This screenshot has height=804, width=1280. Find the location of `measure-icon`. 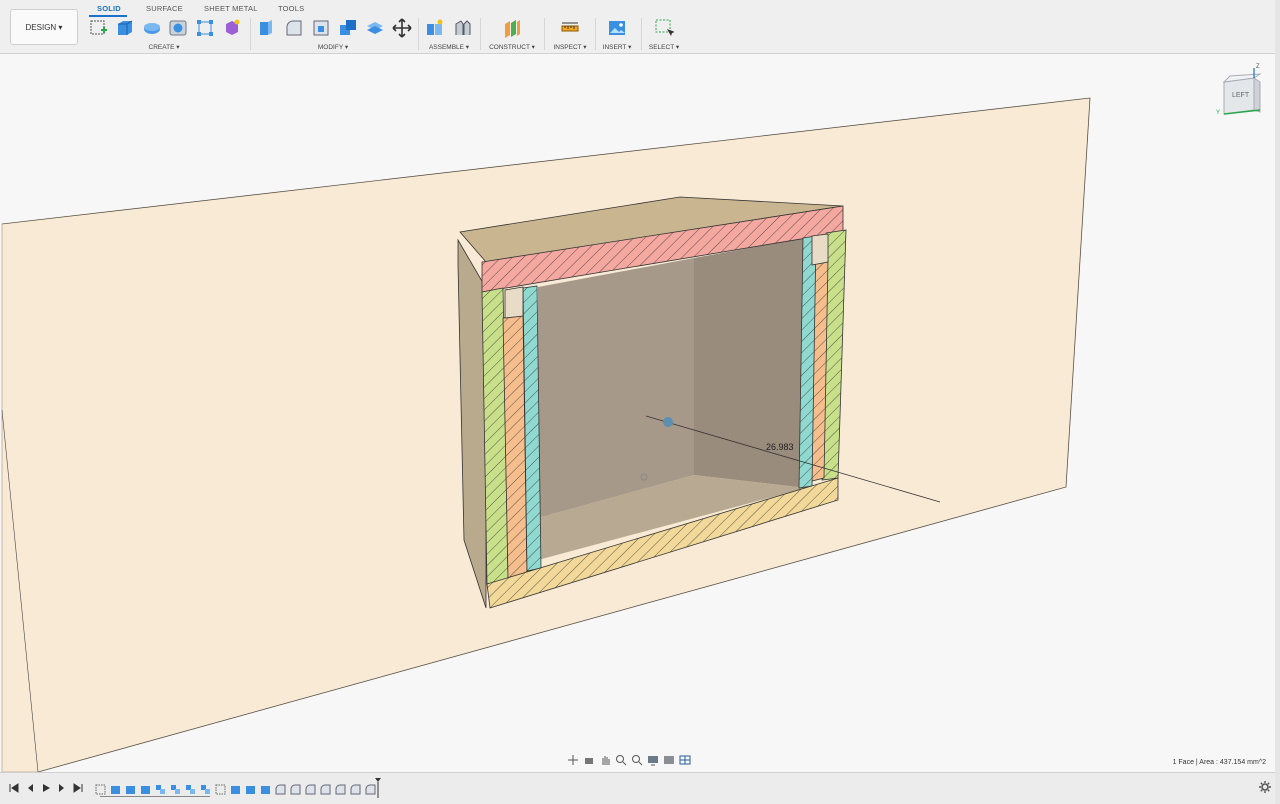

measure-icon is located at coordinates (570, 28).